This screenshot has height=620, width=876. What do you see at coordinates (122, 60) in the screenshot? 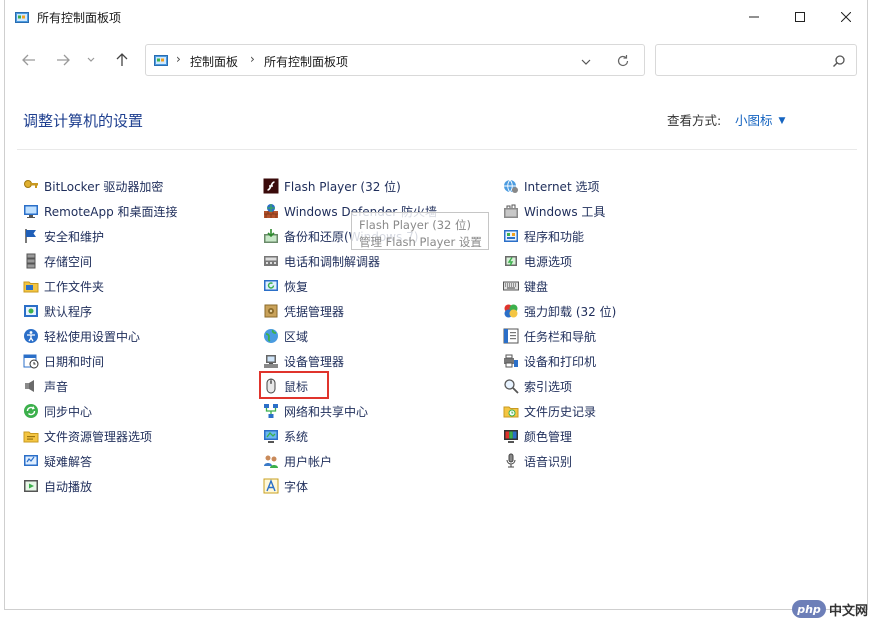
I see `up-button` at bounding box center [122, 60].